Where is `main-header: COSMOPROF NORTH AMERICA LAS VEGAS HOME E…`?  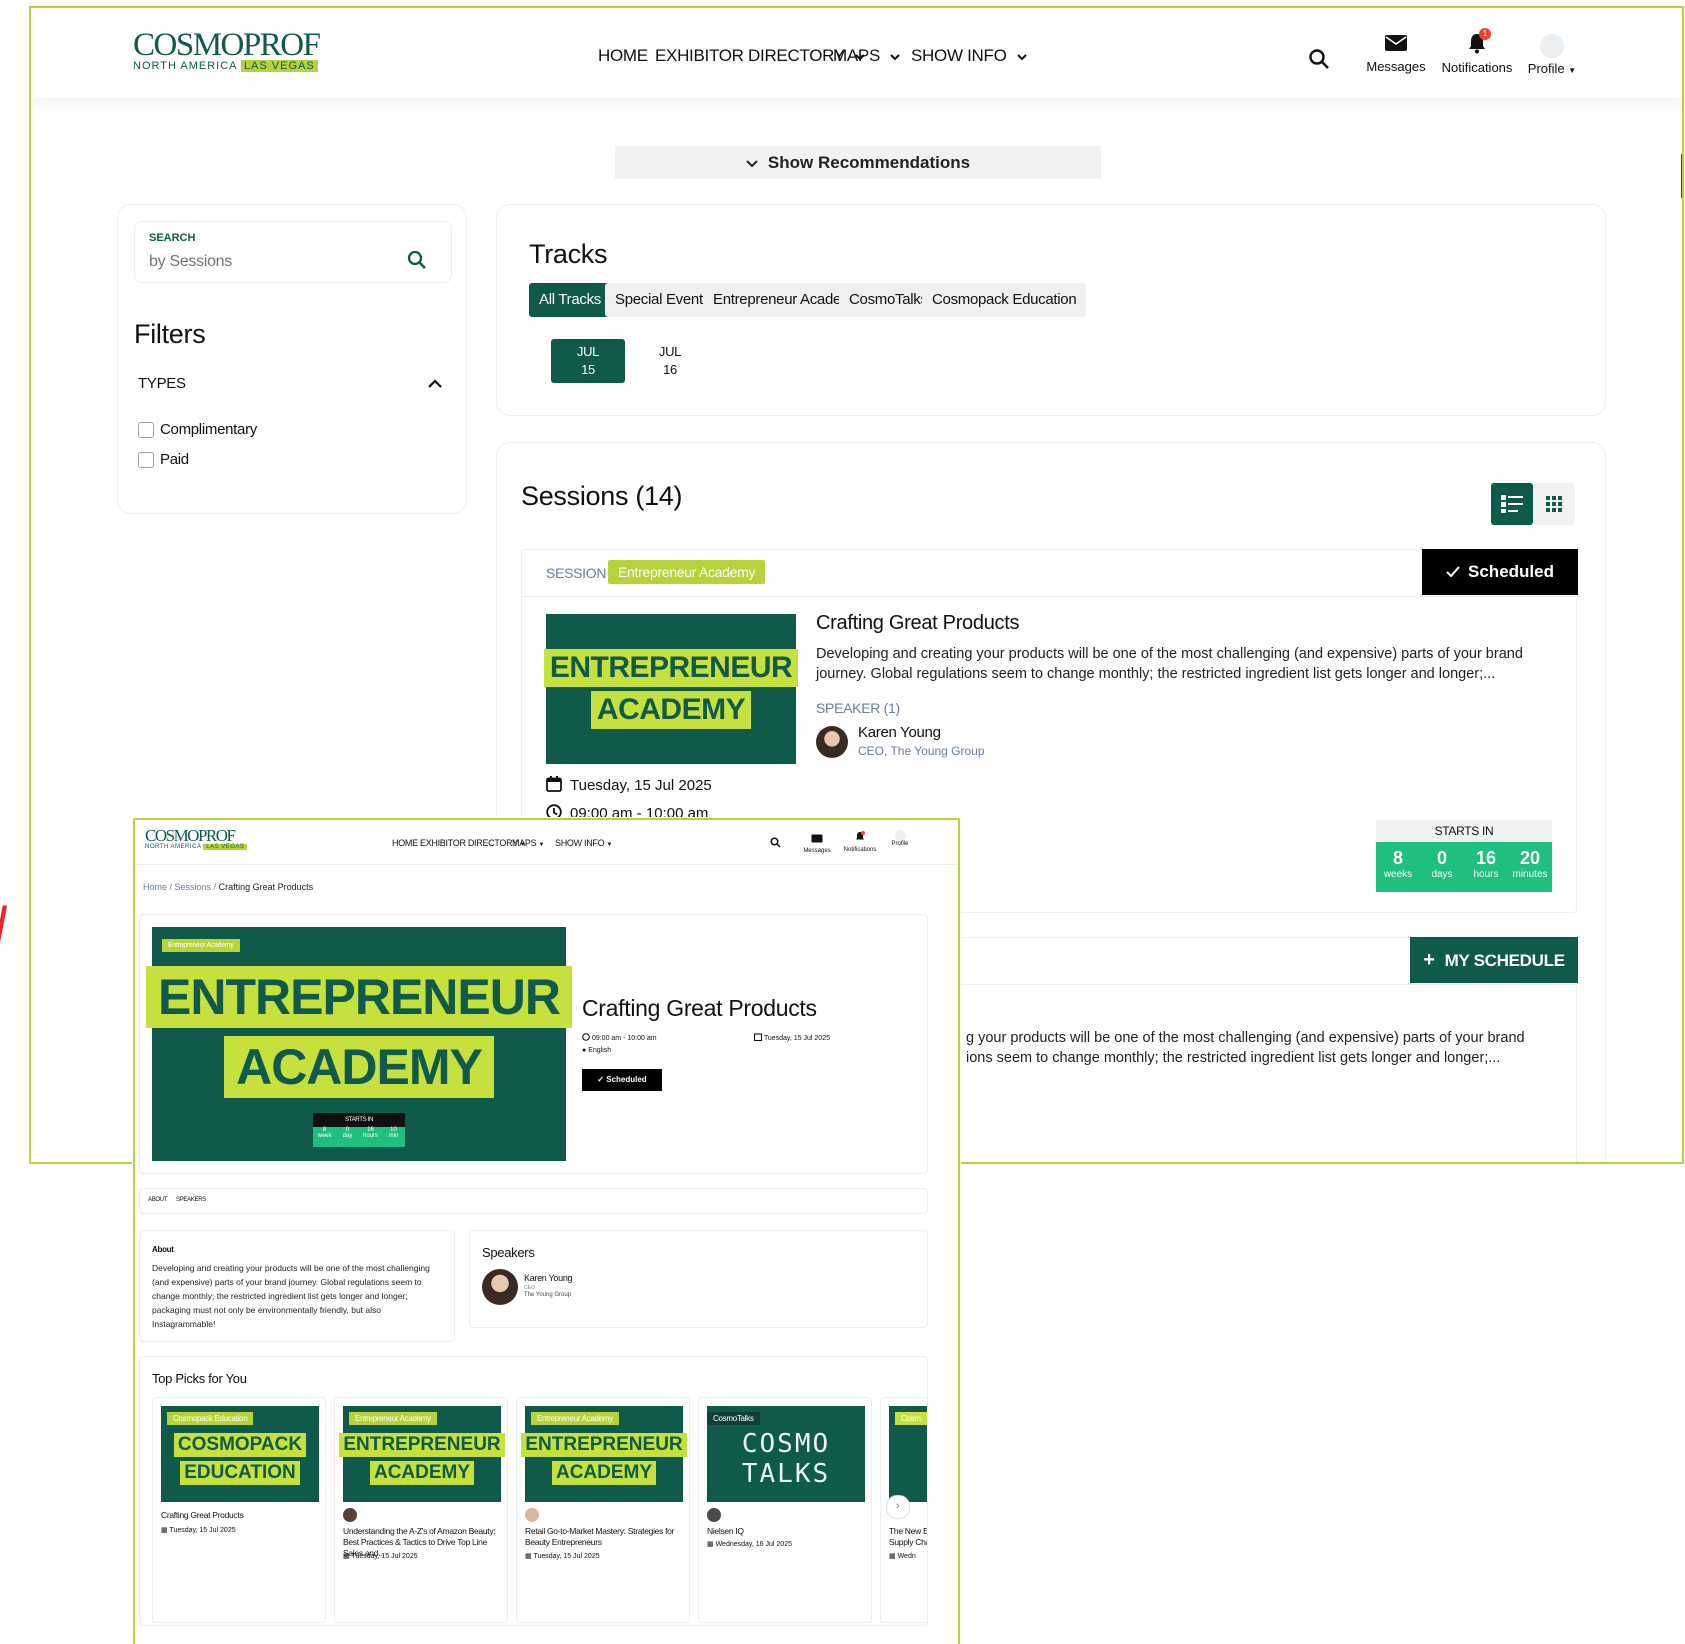 main-header: COSMOPROF NORTH AMERICA LAS VEGAS HOME E… is located at coordinates (856, 53).